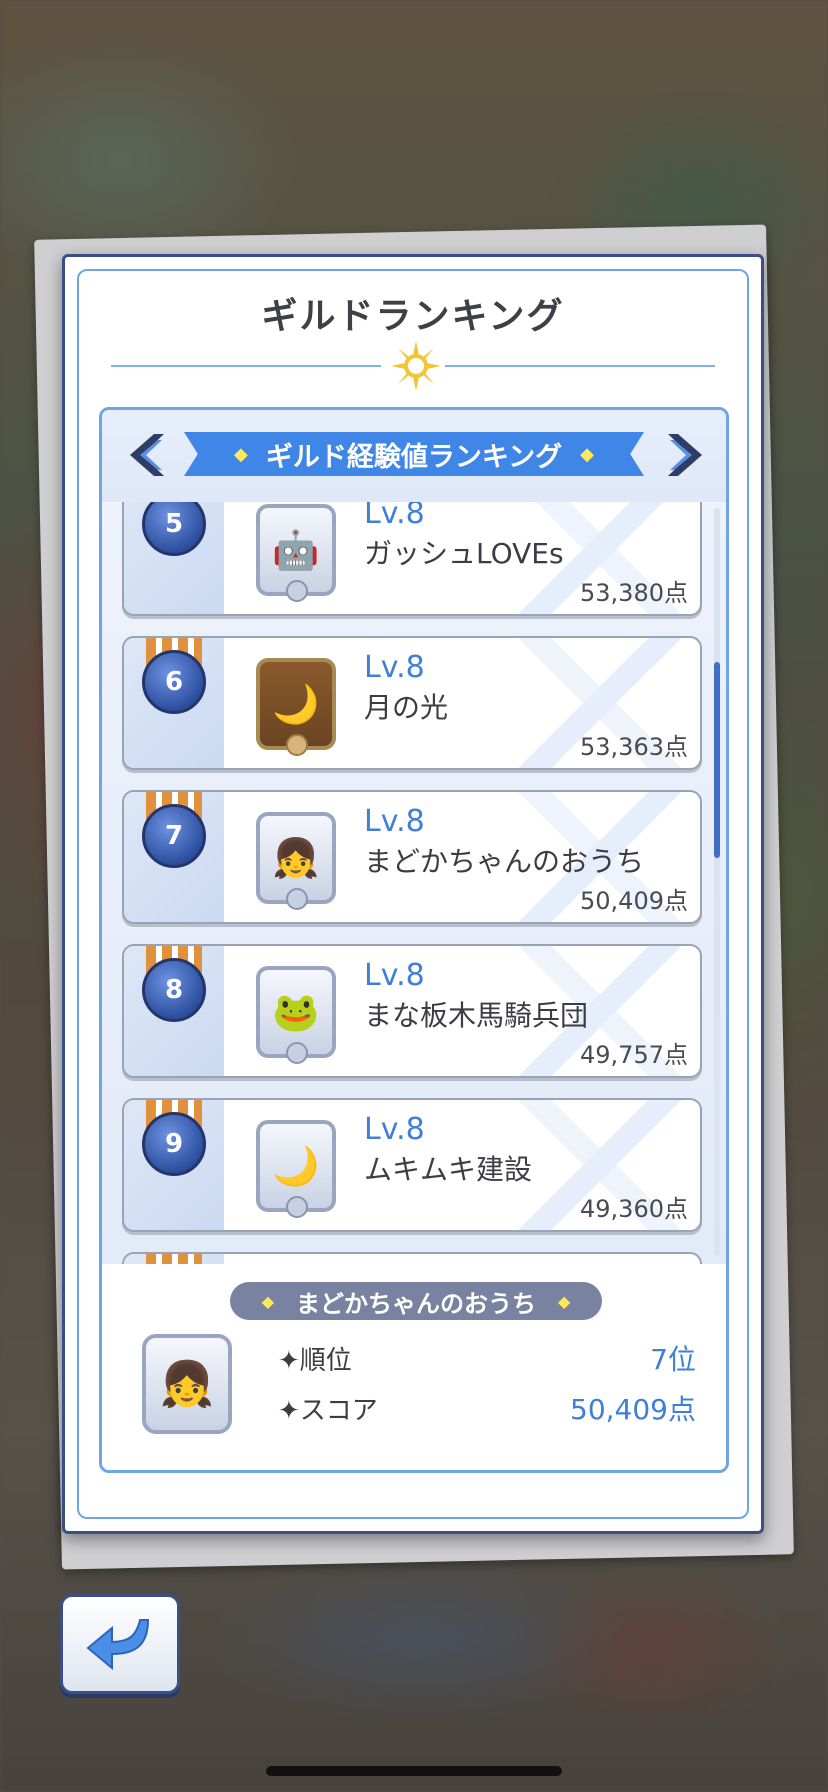  Describe the element at coordinates (633, 1409) in the screenshot. I see `own-score-value: 50,409点` at that location.